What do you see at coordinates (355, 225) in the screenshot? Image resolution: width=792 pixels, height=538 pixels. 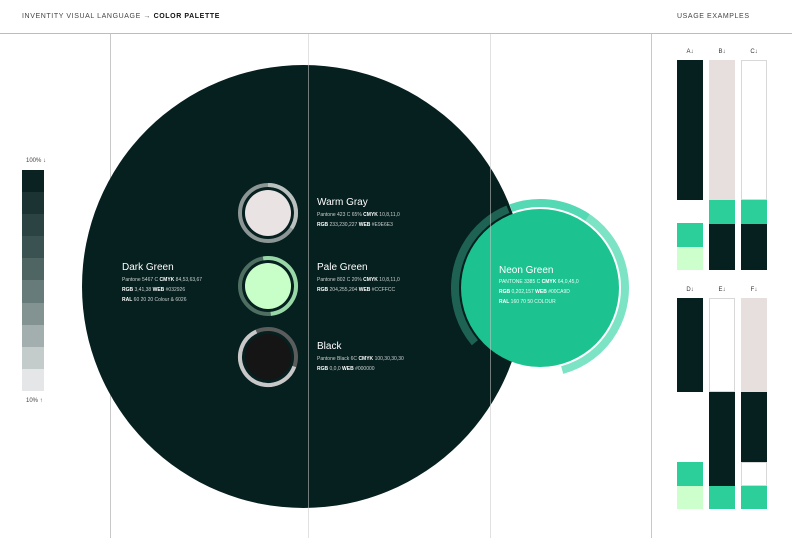 I see `warm-gray-spec-2: RGB 233,230,227 WEB #E9E6E3` at bounding box center [355, 225].